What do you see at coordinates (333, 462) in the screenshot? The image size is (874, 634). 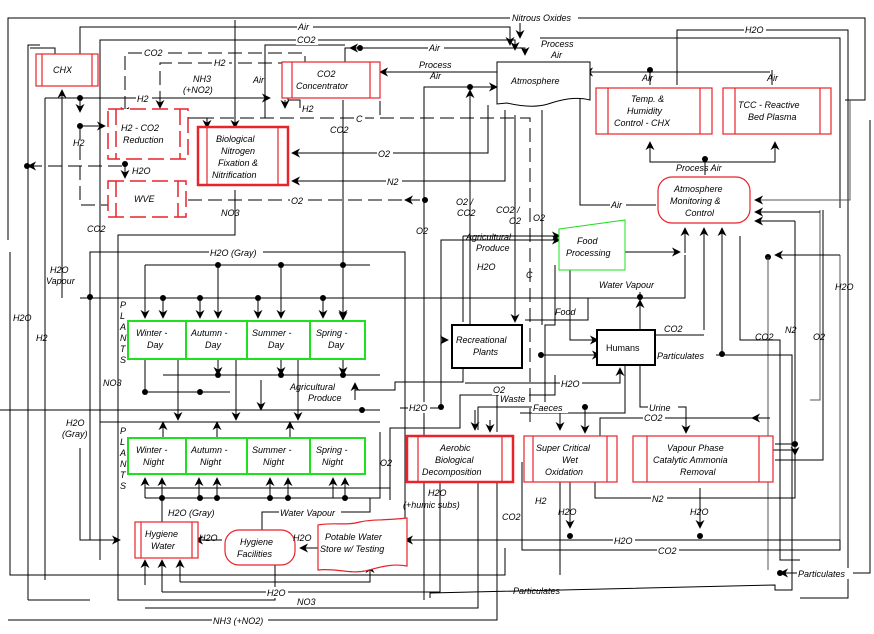 I see `plant-spring-night-label-2: Night` at bounding box center [333, 462].